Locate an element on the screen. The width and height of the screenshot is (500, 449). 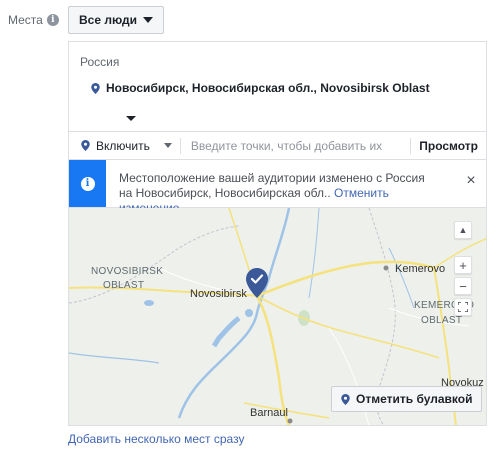
pin-icon is located at coordinates (345, 399).